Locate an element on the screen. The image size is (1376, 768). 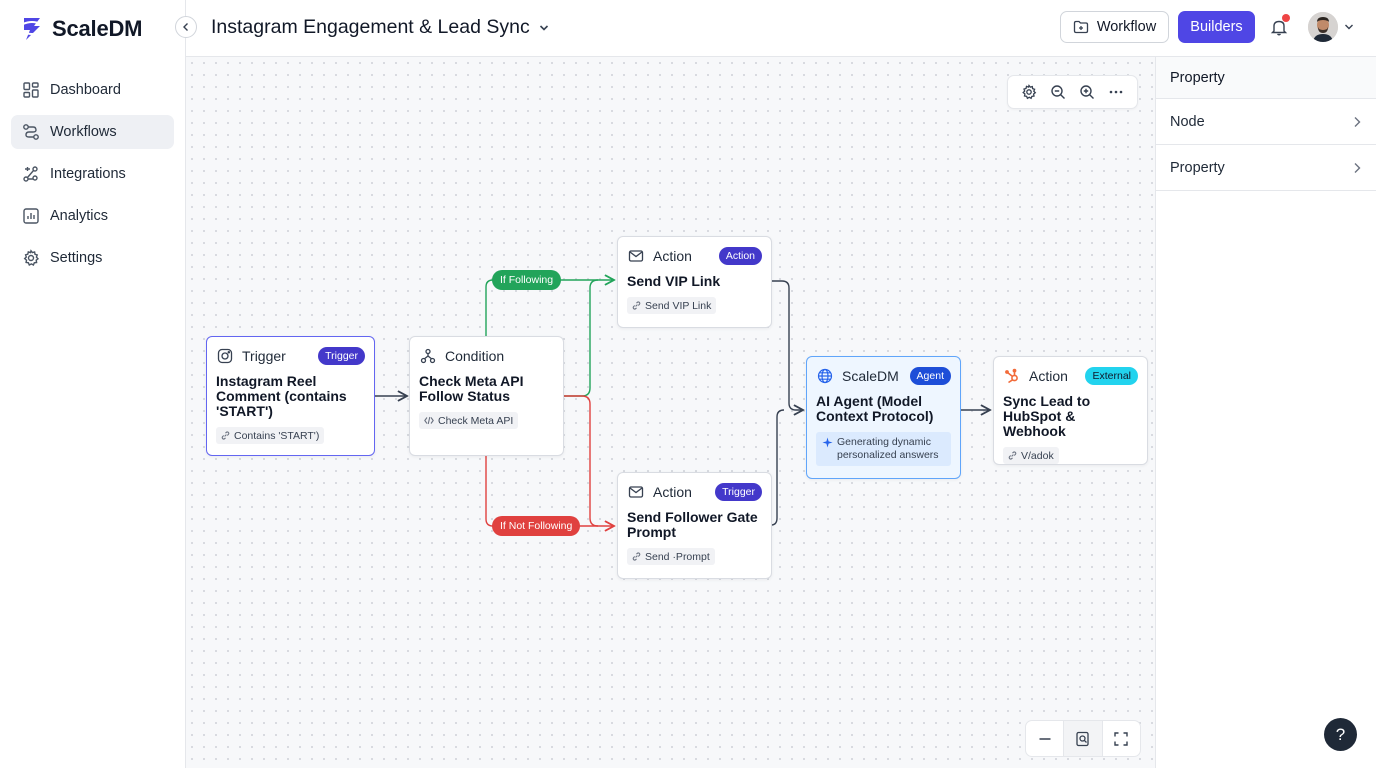
sidebar-item-settings: Settings is located at coordinates (92, 258).